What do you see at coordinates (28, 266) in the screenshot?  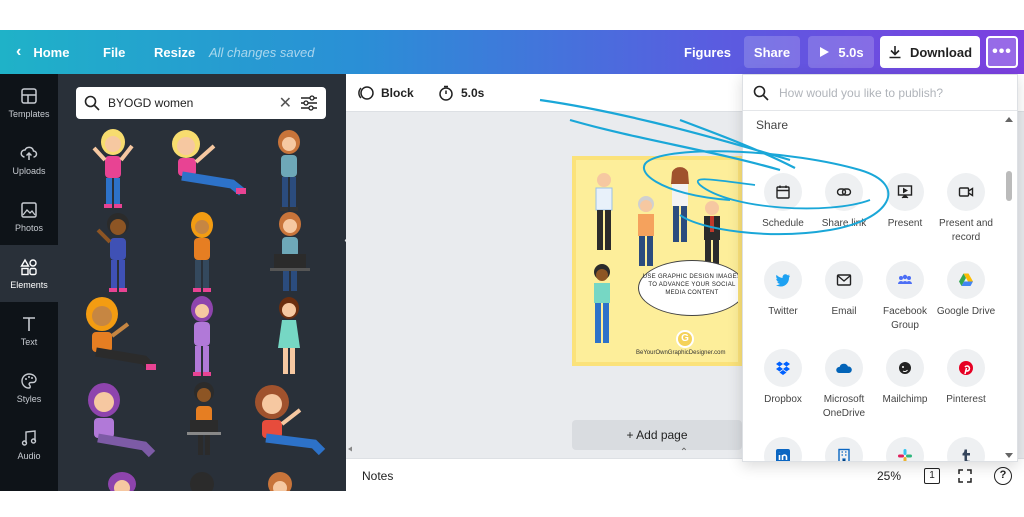 I see `shapes-icon` at bounding box center [28, 266].